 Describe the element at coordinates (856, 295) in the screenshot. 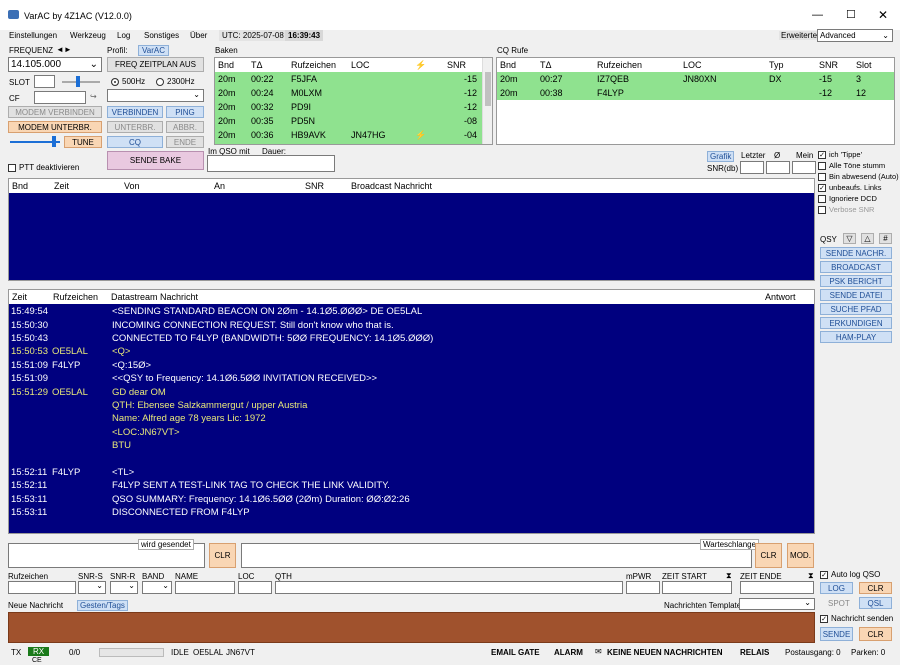

I see `side-button: SENDE DATEI` at that location.